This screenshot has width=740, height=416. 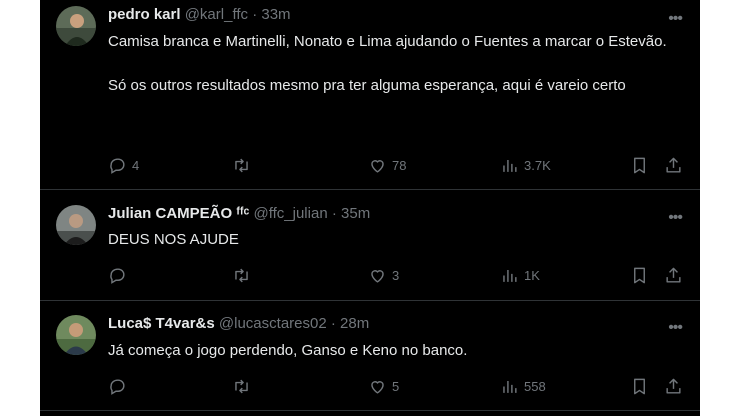 I want to click on views-count: 1K, so click(x=532, y=275).